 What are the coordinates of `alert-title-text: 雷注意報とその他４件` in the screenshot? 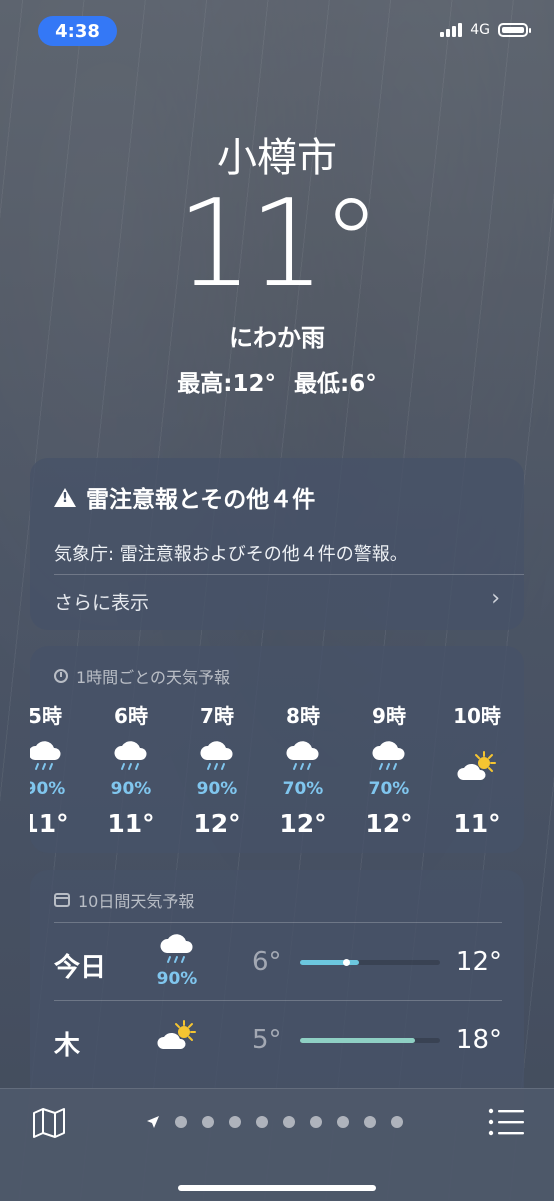 It's located at (201, 500).